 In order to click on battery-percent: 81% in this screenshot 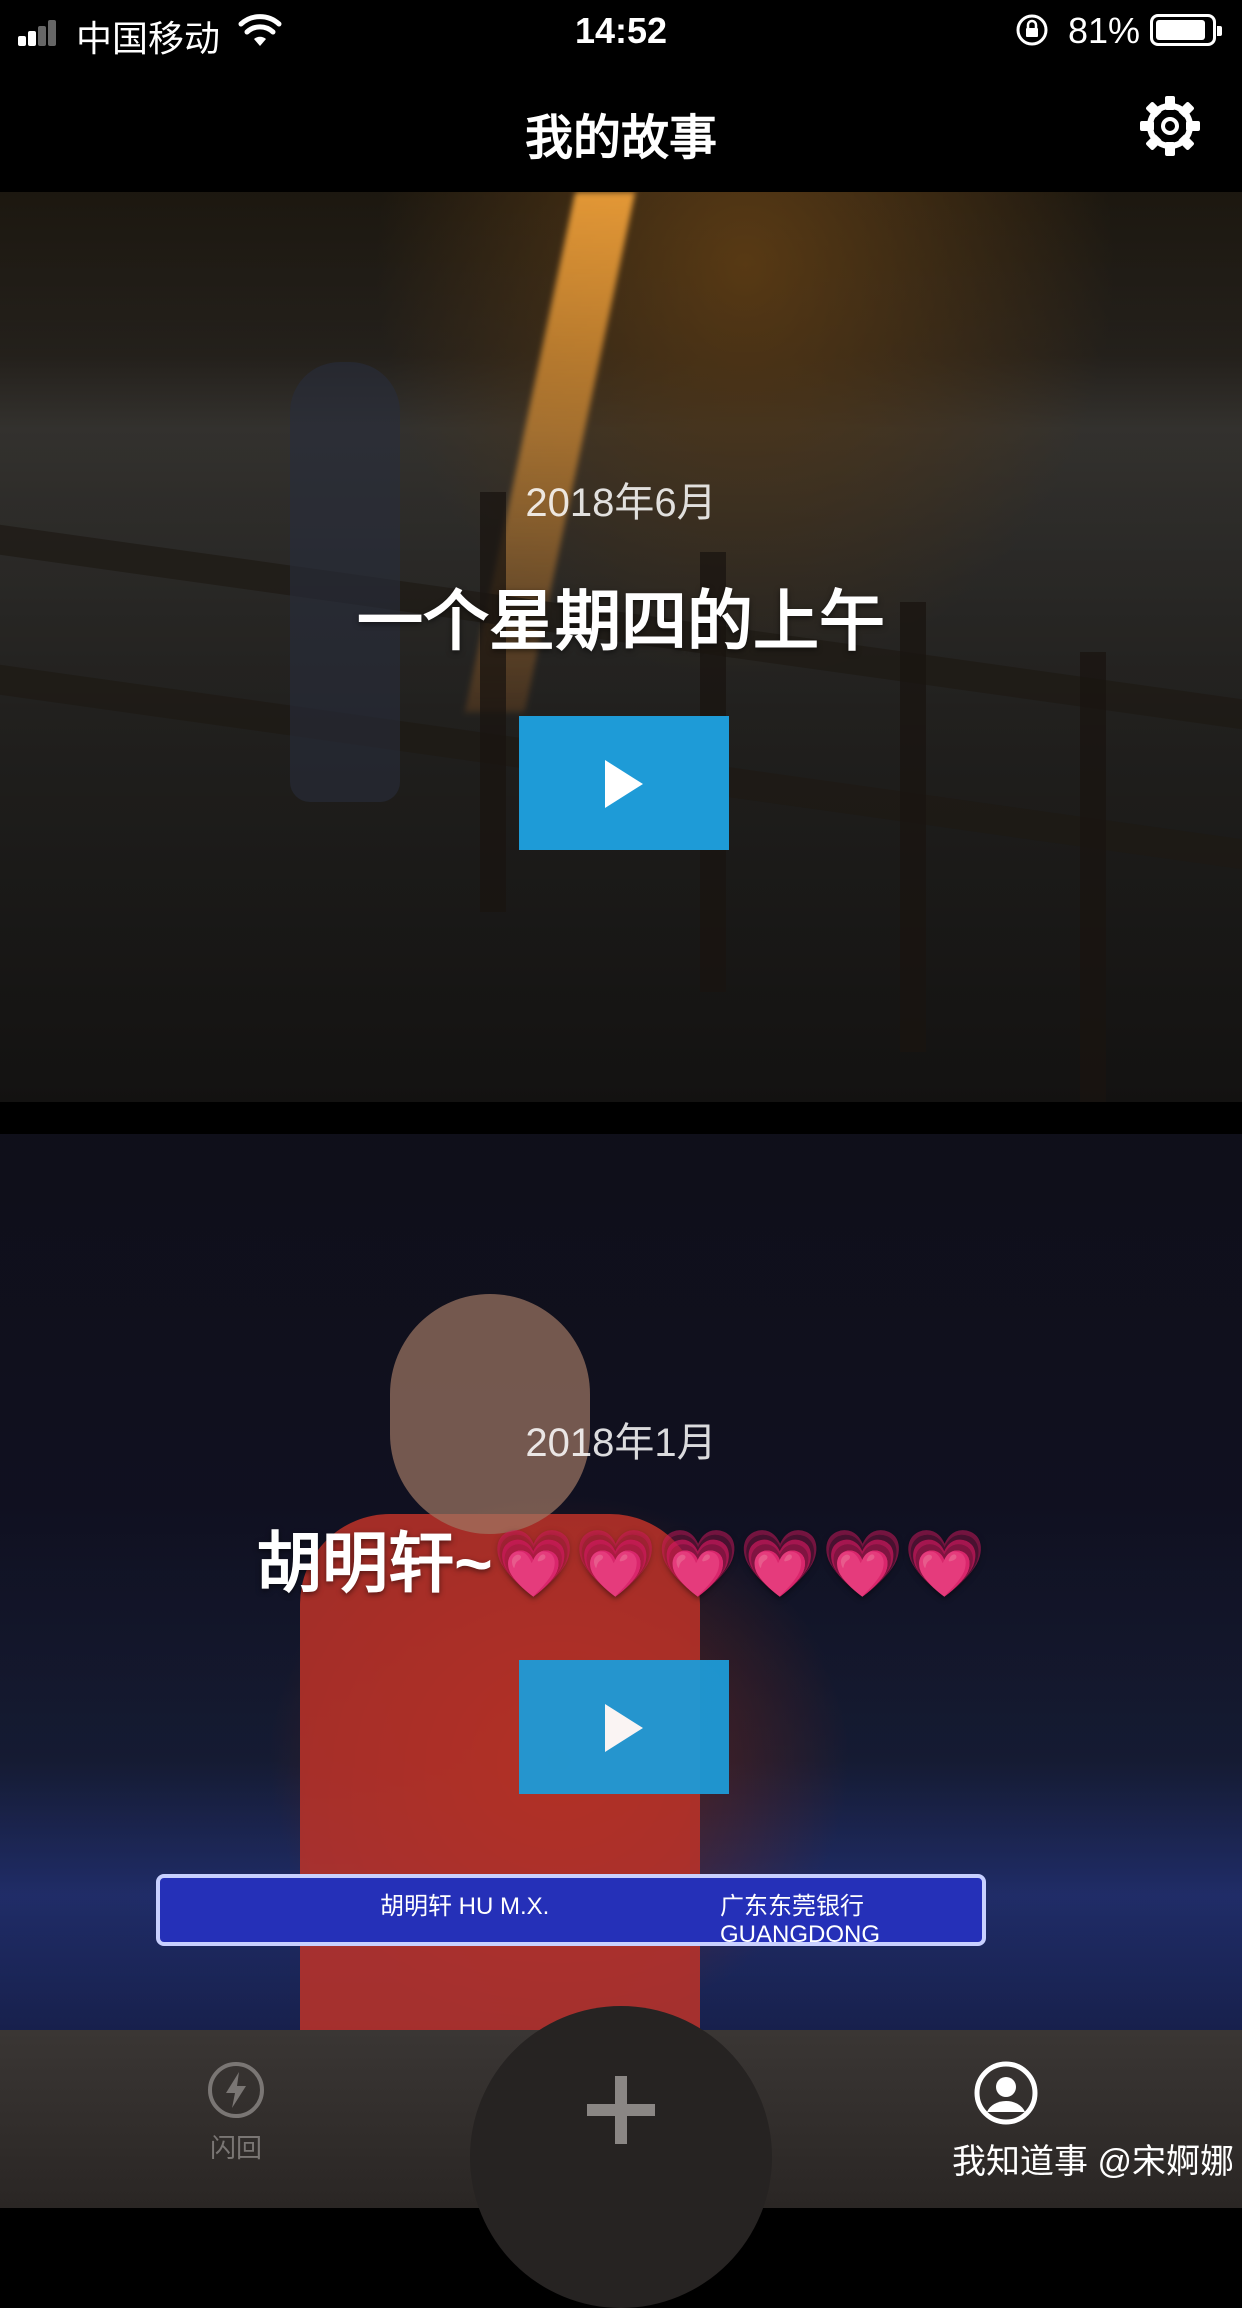, I will do `click(1104, 30)`.